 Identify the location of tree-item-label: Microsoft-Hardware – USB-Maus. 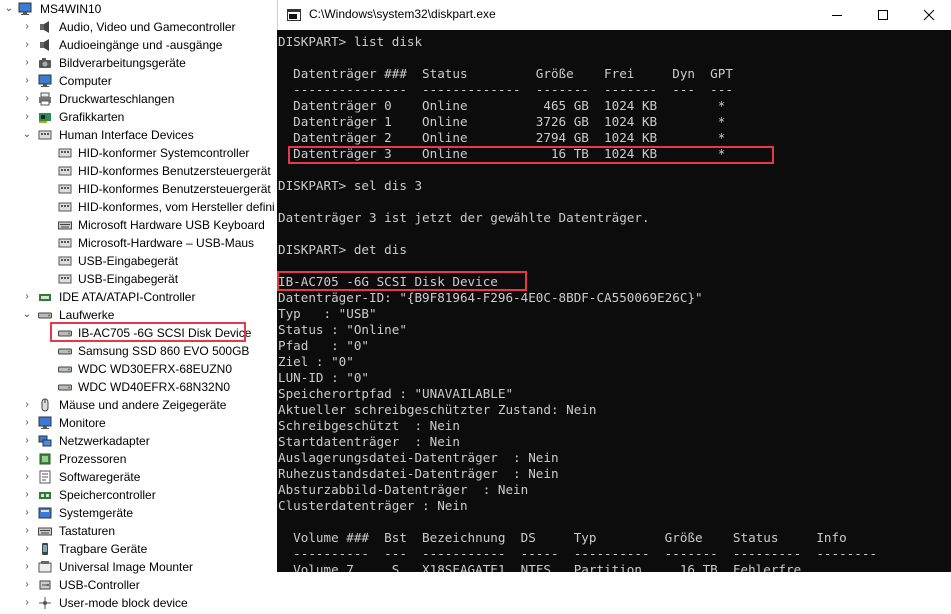
(166, 243).